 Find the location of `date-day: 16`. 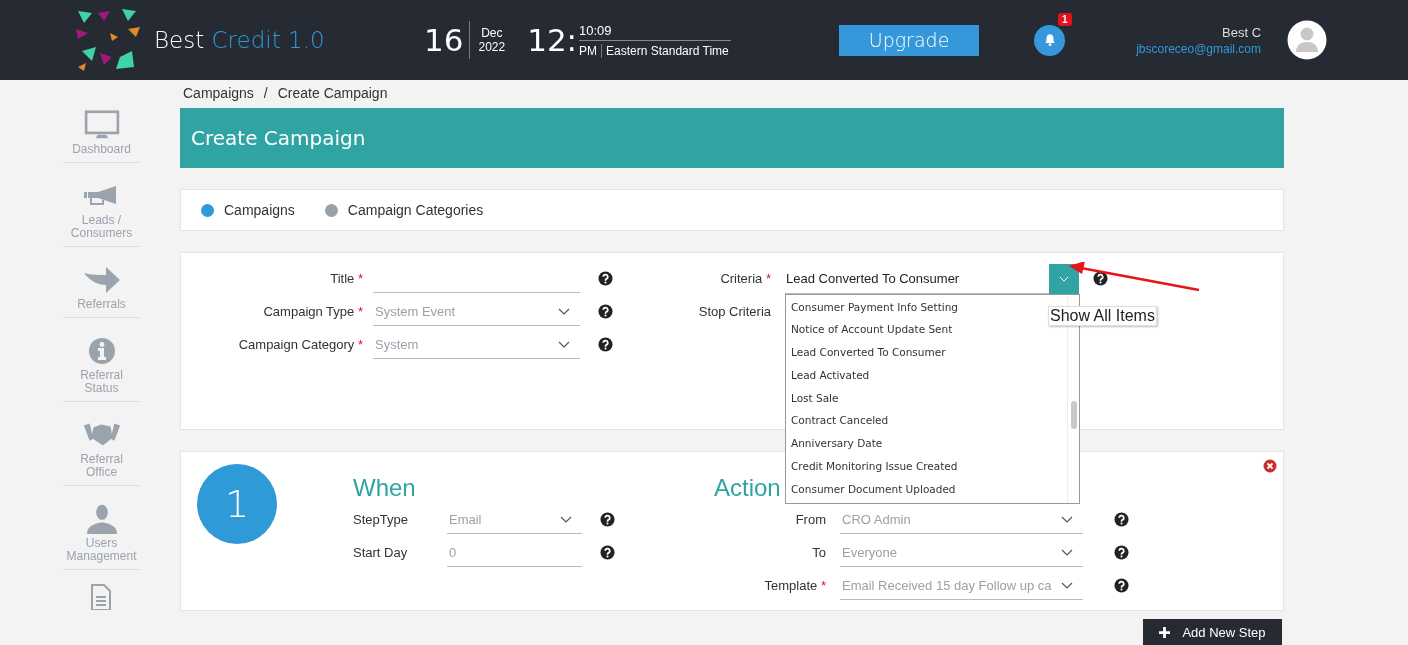

date-day: 16 is located at coordinates (447, 40).